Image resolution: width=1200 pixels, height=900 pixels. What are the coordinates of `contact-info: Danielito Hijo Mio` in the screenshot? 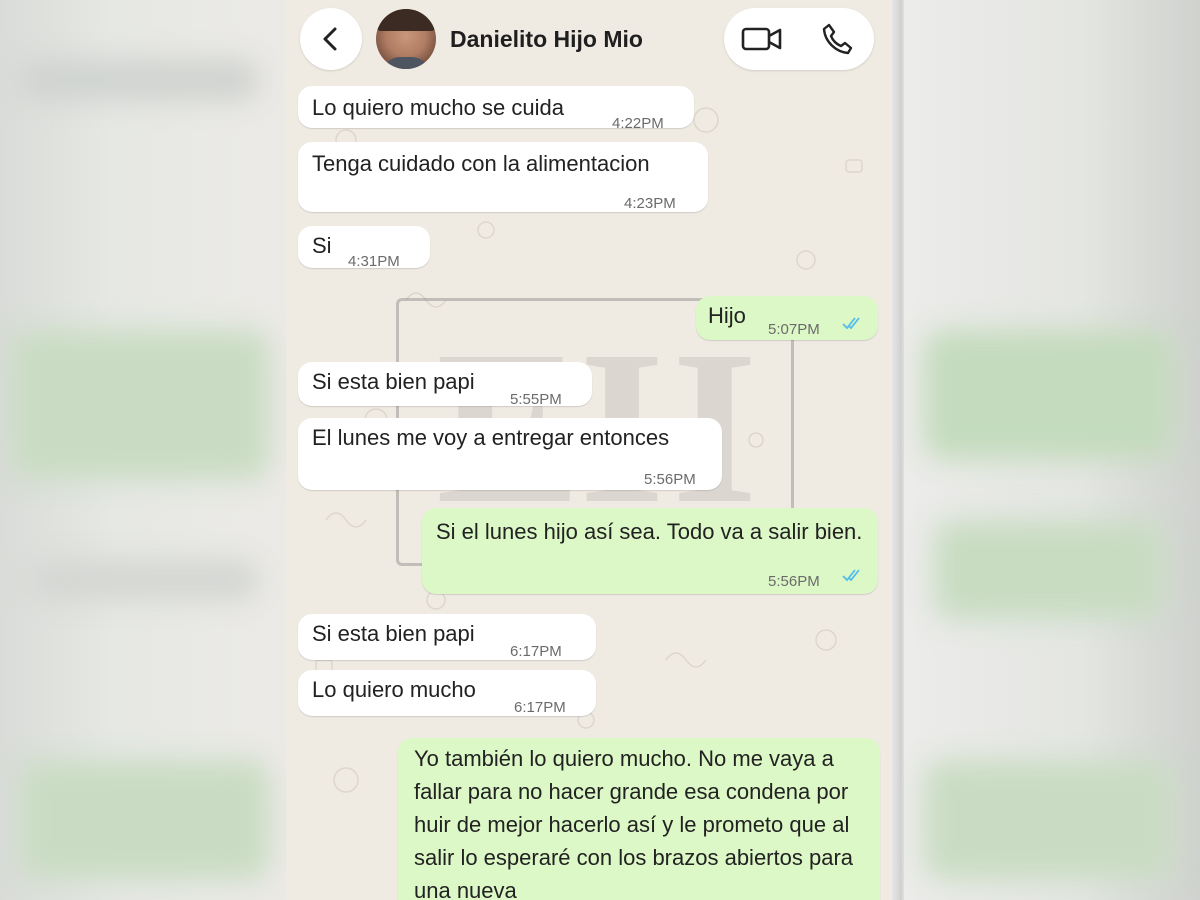 It's located at (522, 39).